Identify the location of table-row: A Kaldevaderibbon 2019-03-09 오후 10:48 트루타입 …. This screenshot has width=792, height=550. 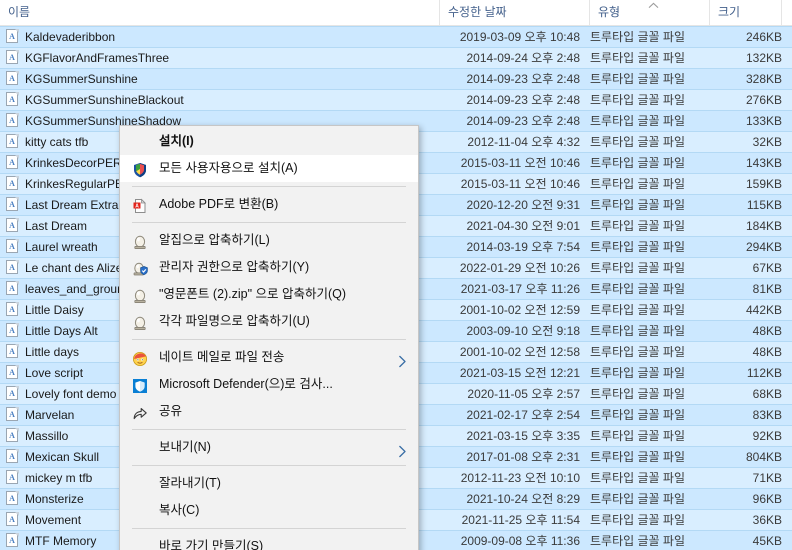
(396, 37).